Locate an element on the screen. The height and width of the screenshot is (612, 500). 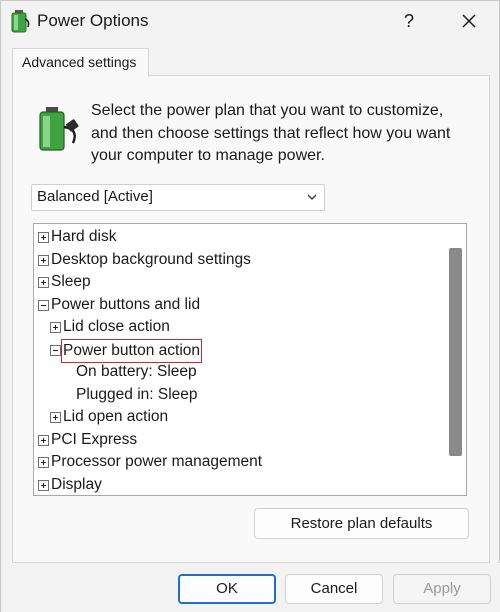
scrollbar-thumb is located at coordinates (455, 352).